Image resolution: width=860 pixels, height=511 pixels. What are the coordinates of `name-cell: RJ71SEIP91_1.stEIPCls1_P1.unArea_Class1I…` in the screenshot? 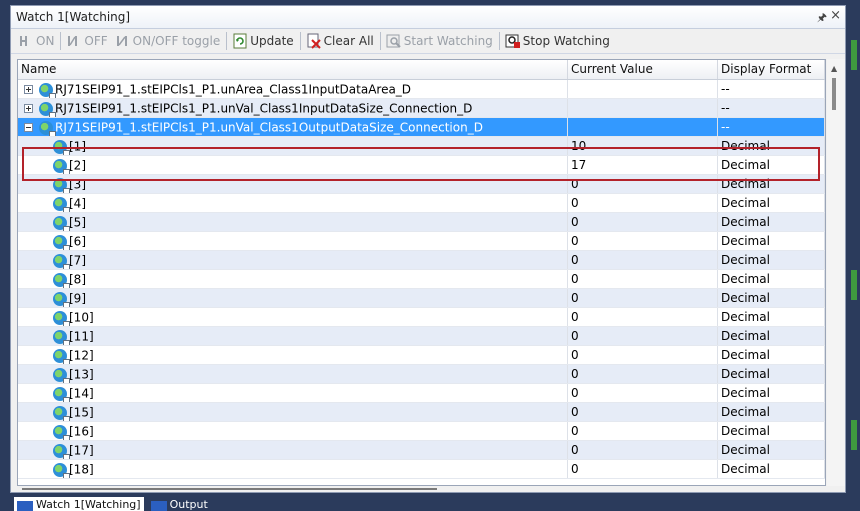 It's located at (293, 89).